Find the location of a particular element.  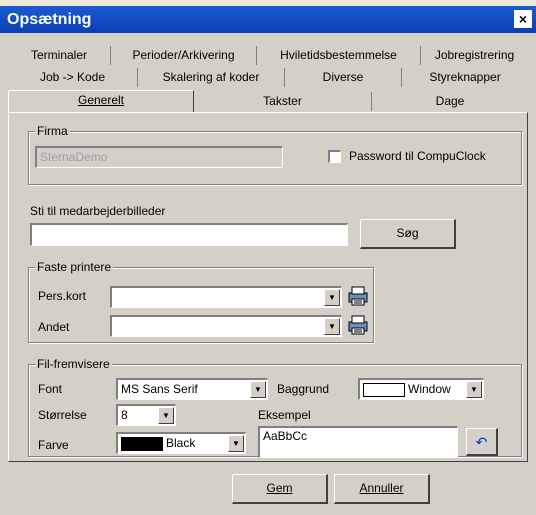

tab-styreknapper: Styreknapper is located at coordinates (465, 77).